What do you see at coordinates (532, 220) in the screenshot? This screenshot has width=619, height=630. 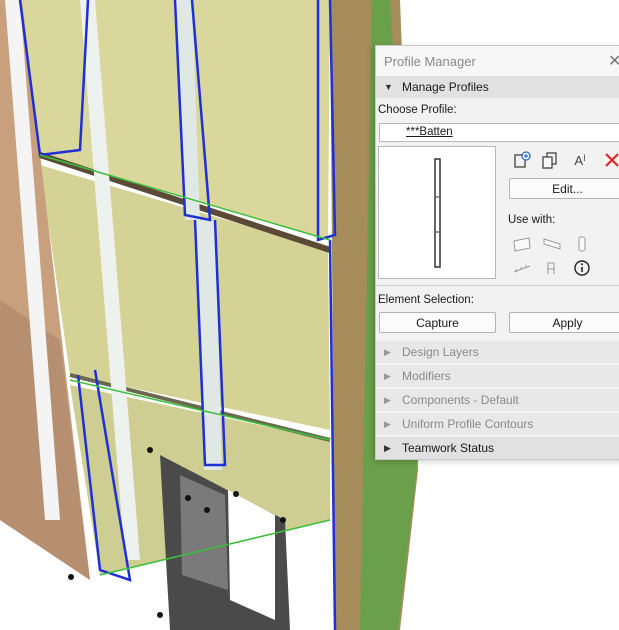 I see `use-with-label: Use with:` at bounding box center [532, 220].